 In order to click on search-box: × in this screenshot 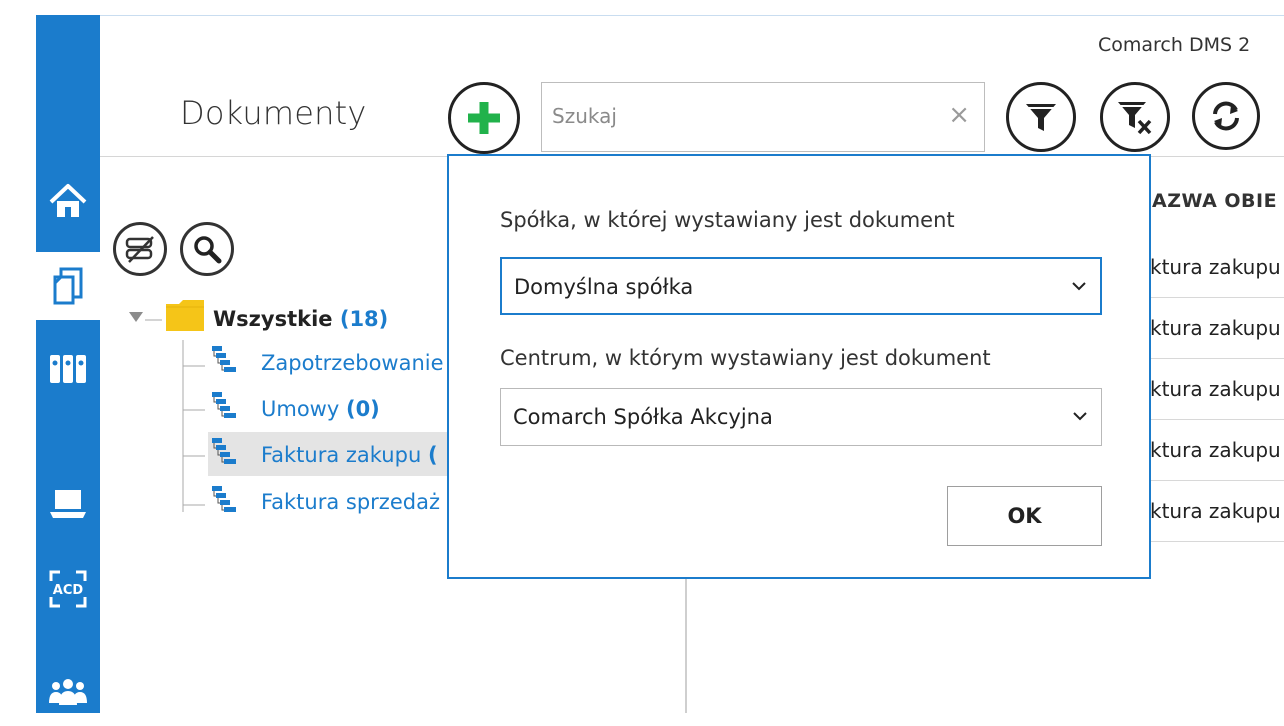, I will do `click(763, 117)`.